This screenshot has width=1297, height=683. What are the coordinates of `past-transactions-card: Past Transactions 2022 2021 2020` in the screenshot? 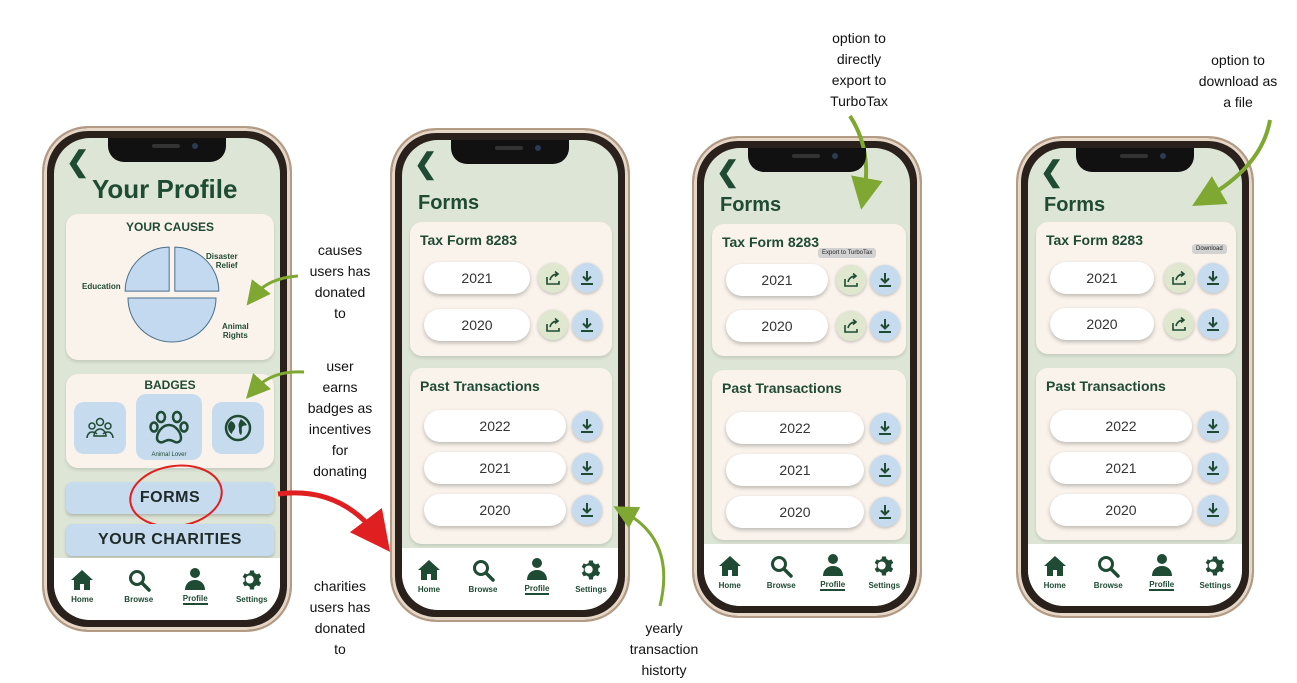 It's located at (511, 456).